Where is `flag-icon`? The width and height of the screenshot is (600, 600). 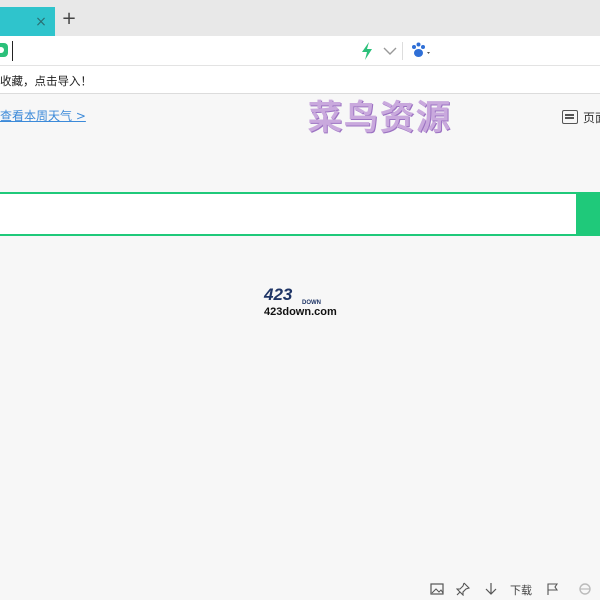
flag-icon is located at coordinates (553, 589).